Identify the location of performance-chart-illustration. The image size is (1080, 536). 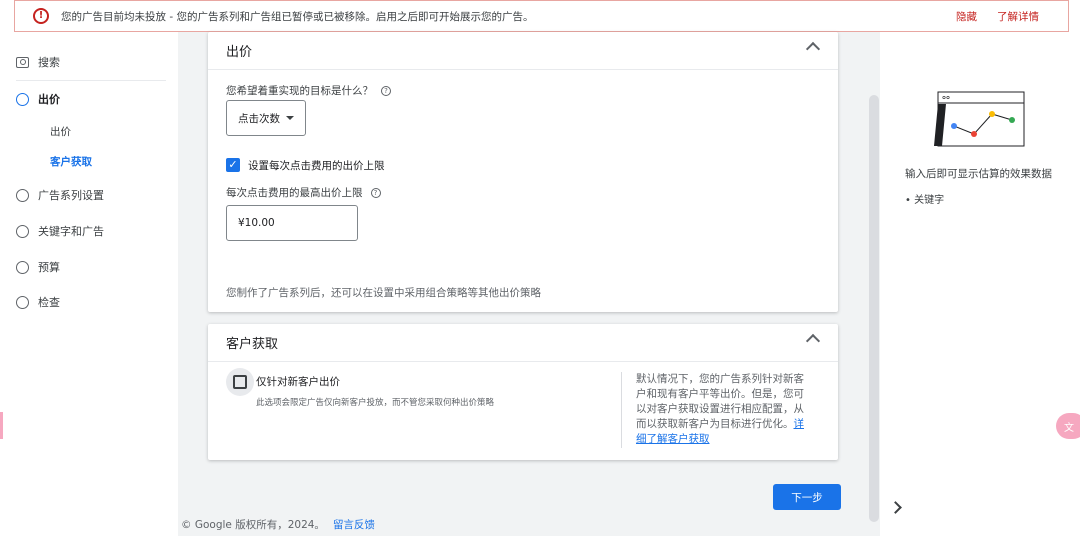
(979, 119).